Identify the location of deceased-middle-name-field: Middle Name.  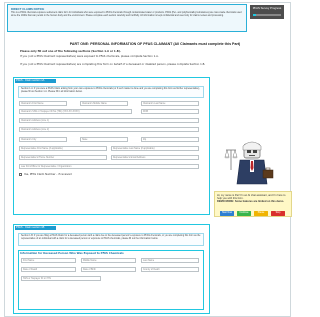
(108, 260).